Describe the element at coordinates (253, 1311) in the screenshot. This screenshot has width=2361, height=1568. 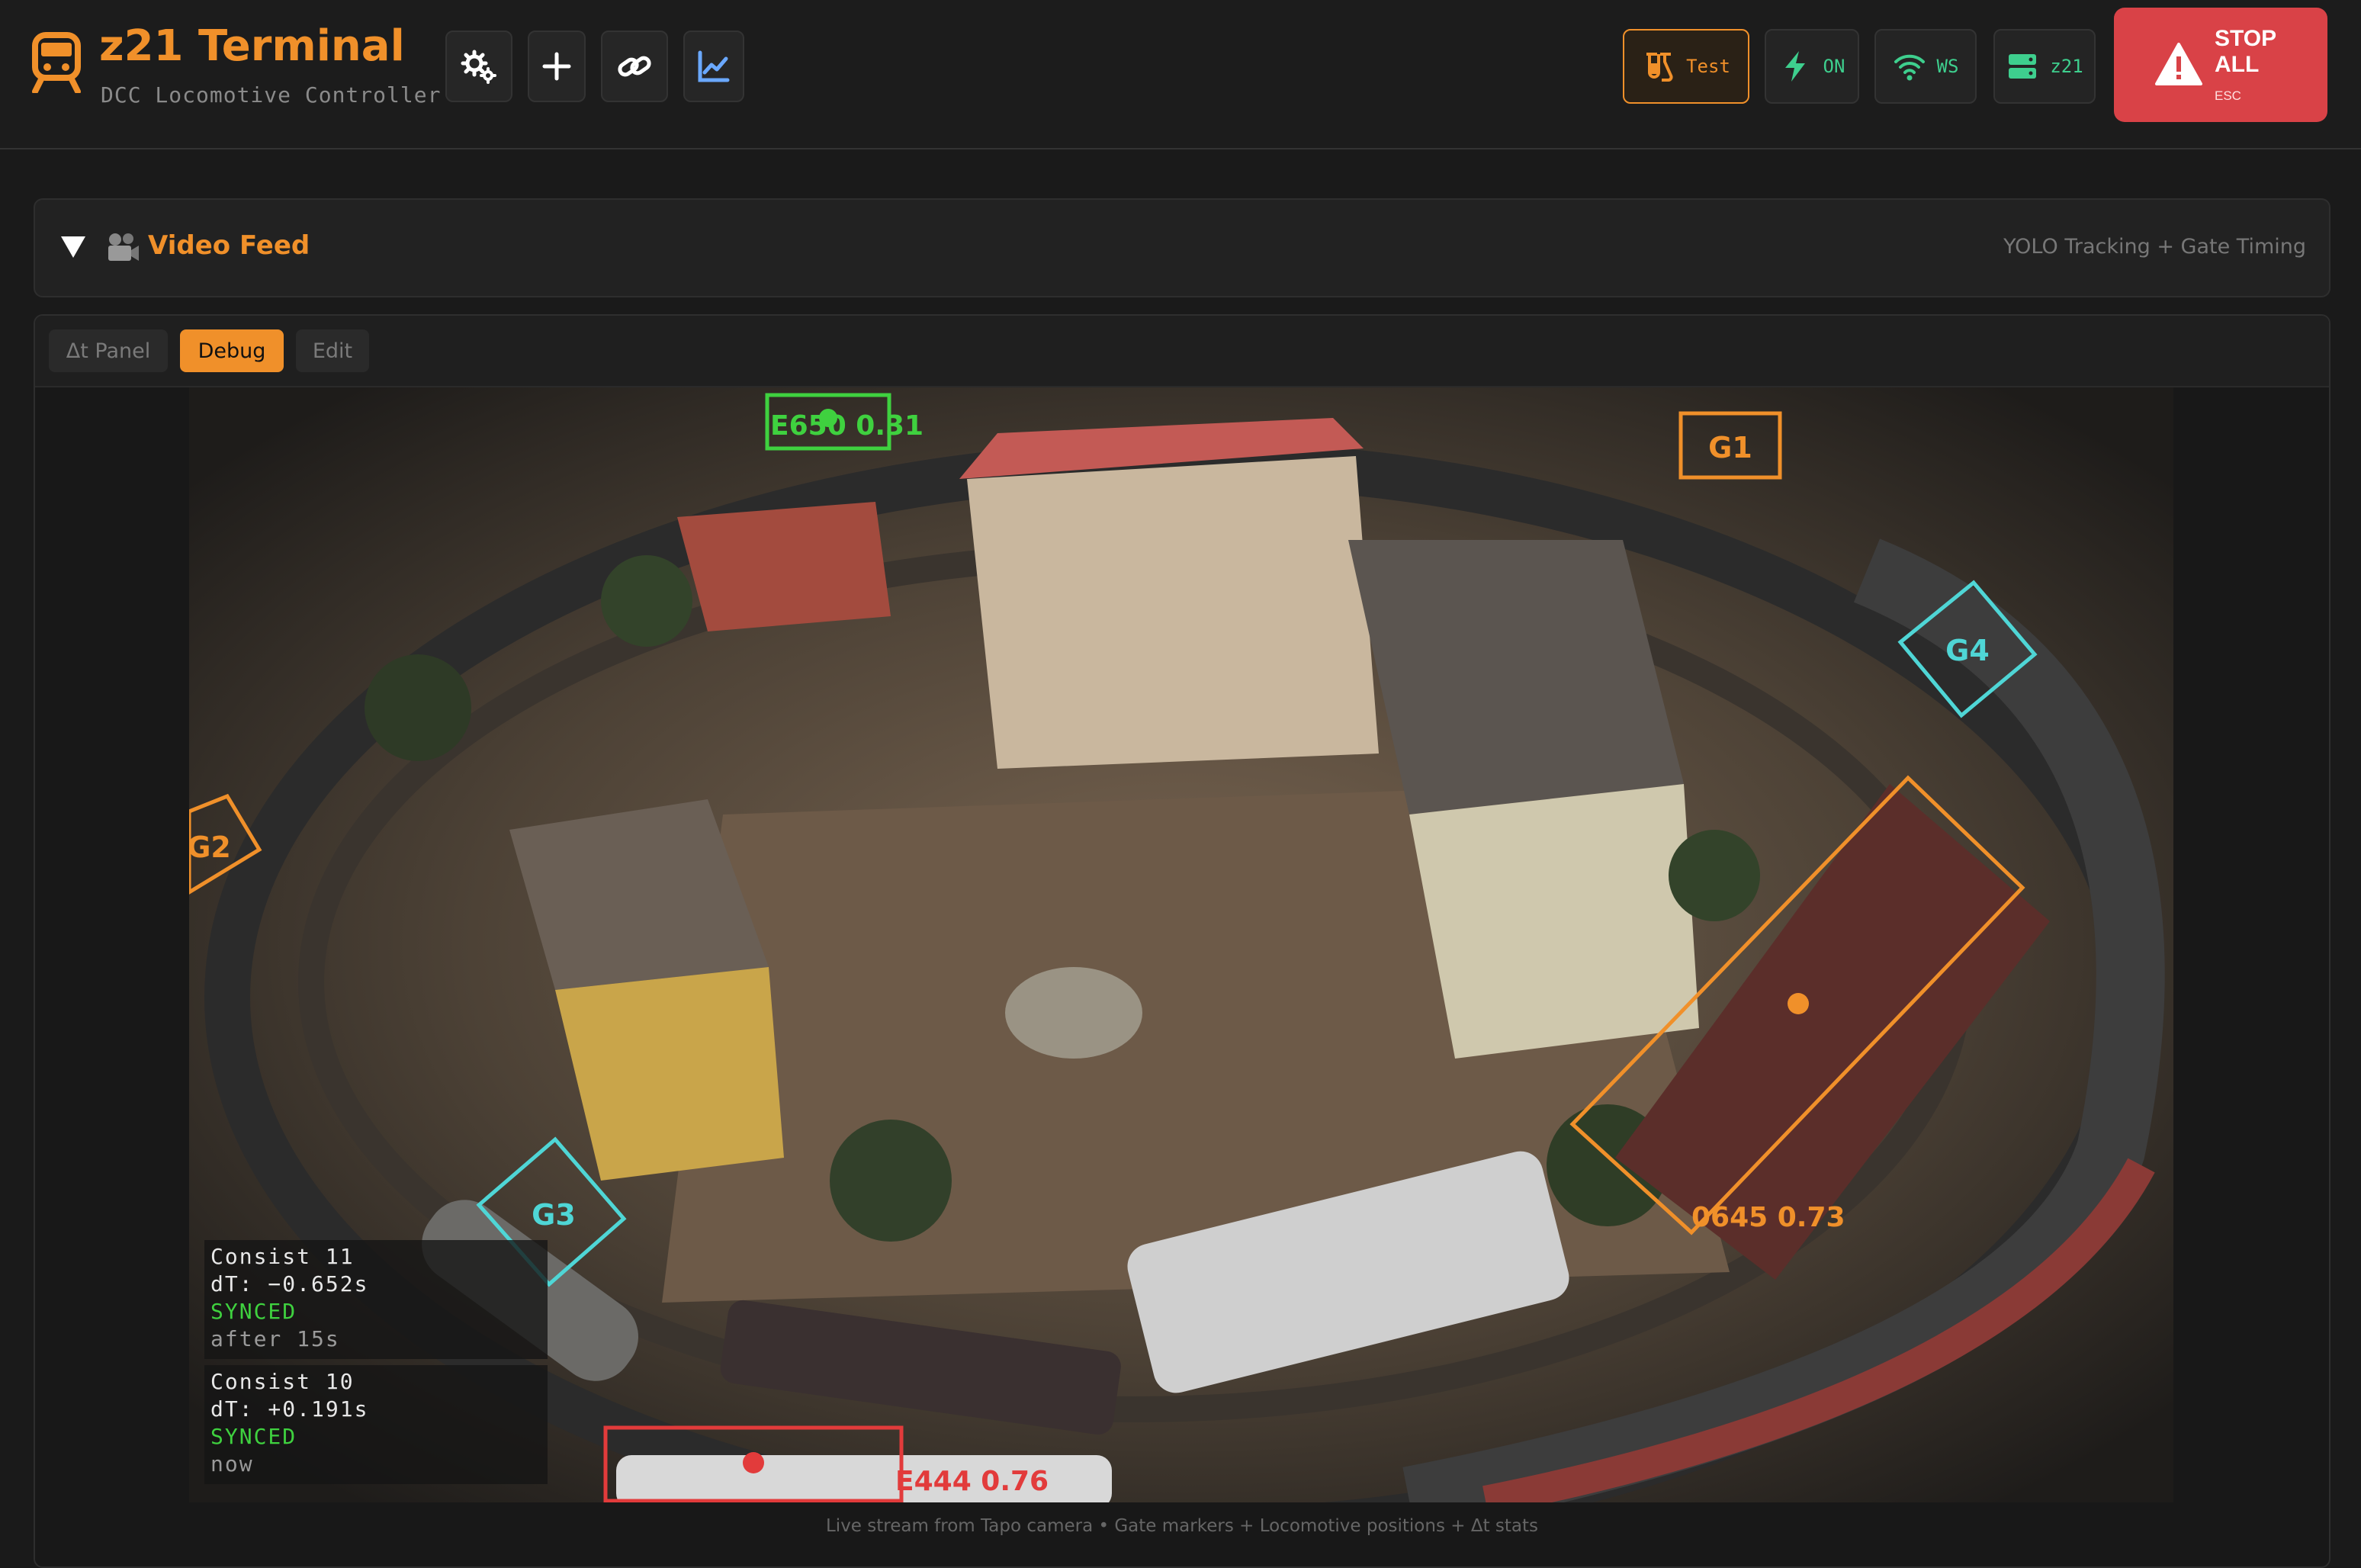
I see `consist-11-state: SYNCED` at that location.